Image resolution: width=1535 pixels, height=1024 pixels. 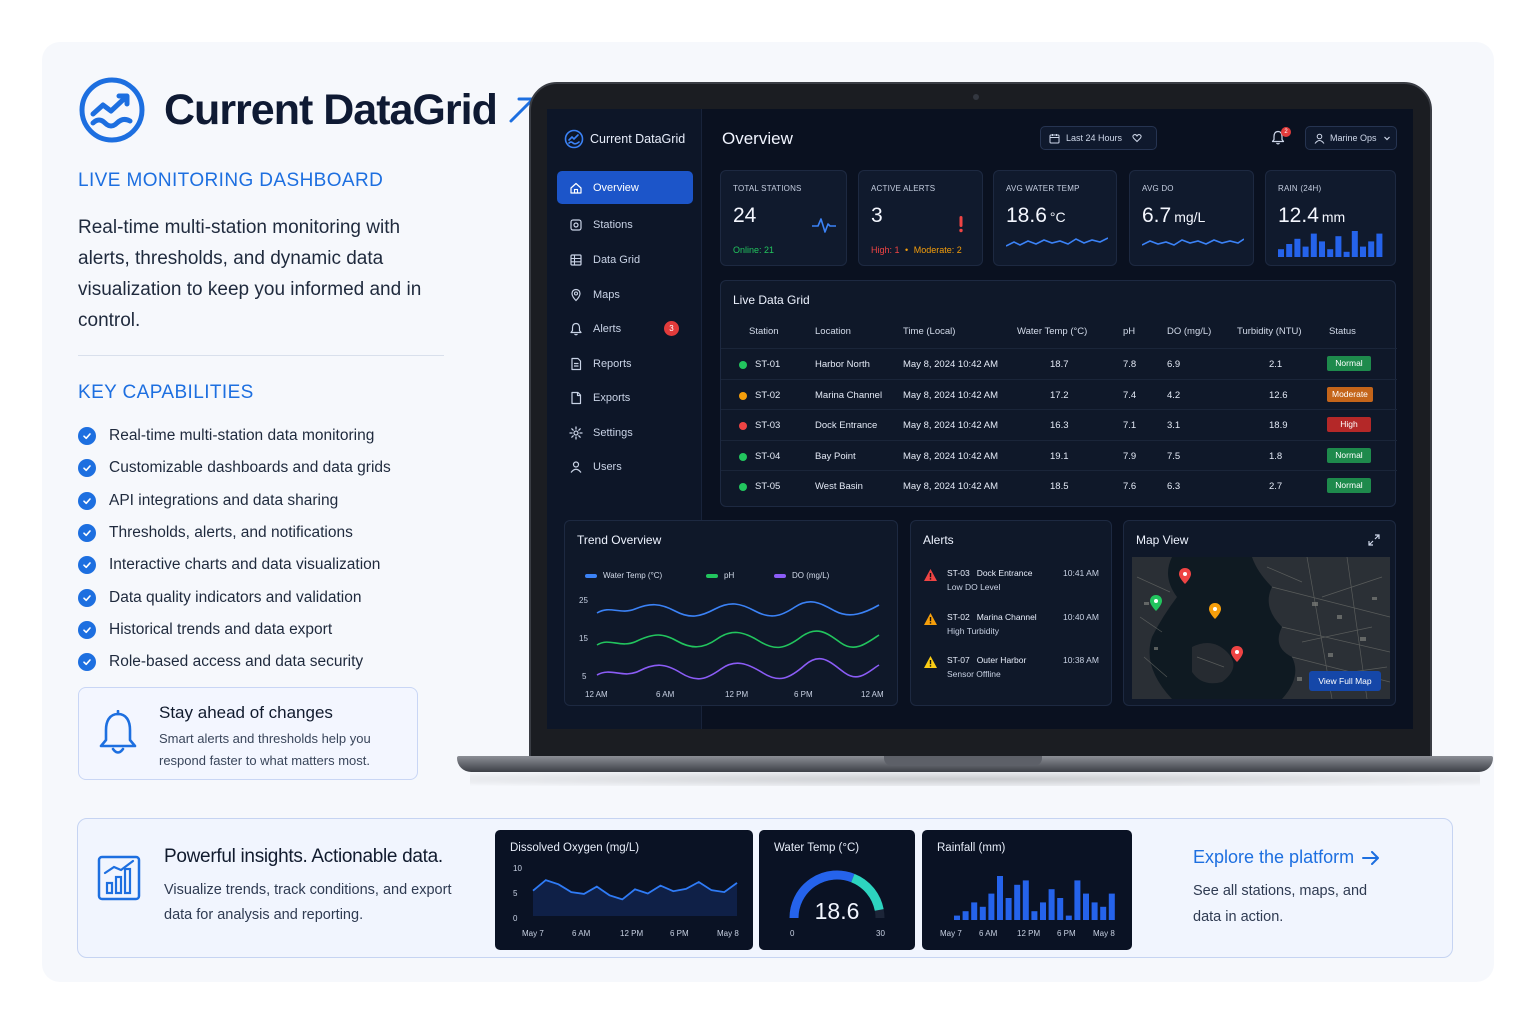 What do you see at coordinates (625, 466) in the screenshot?
I see `sidebar-item-users: Users` at bounding box center [625, 466].